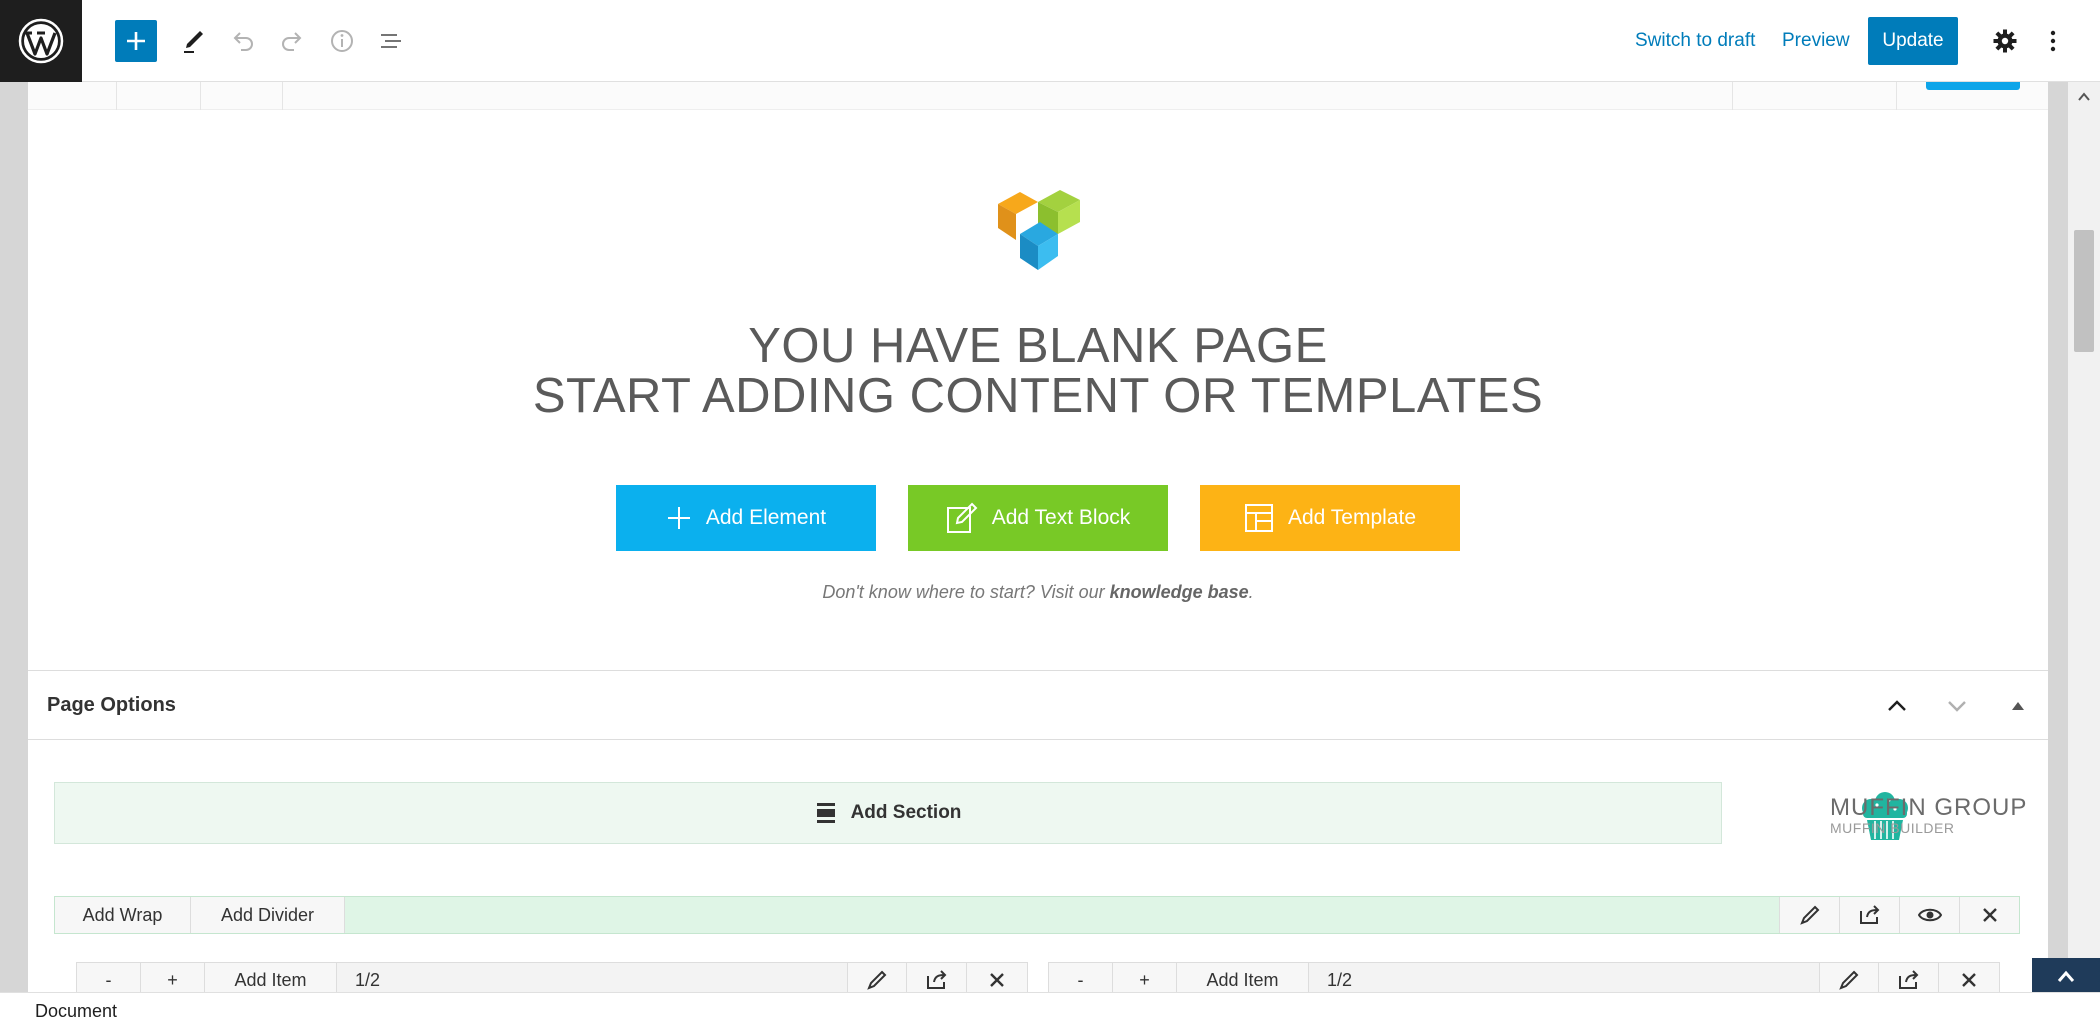  What do you see at coordinates (136, 41) in the screenshot?
I see `add-block-button` at bounding box center [136, 41].